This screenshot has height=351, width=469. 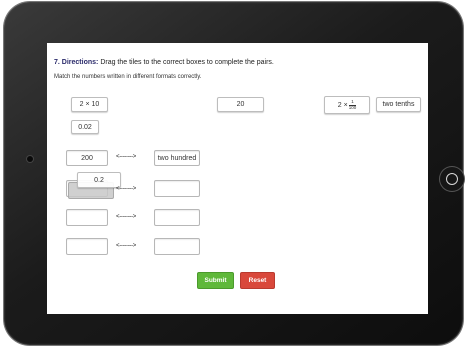 What do you see at coordinates (126, 189) in the screenshot?
I see `pair-arrow-2: <-------->` at bounding box center [126, 189].